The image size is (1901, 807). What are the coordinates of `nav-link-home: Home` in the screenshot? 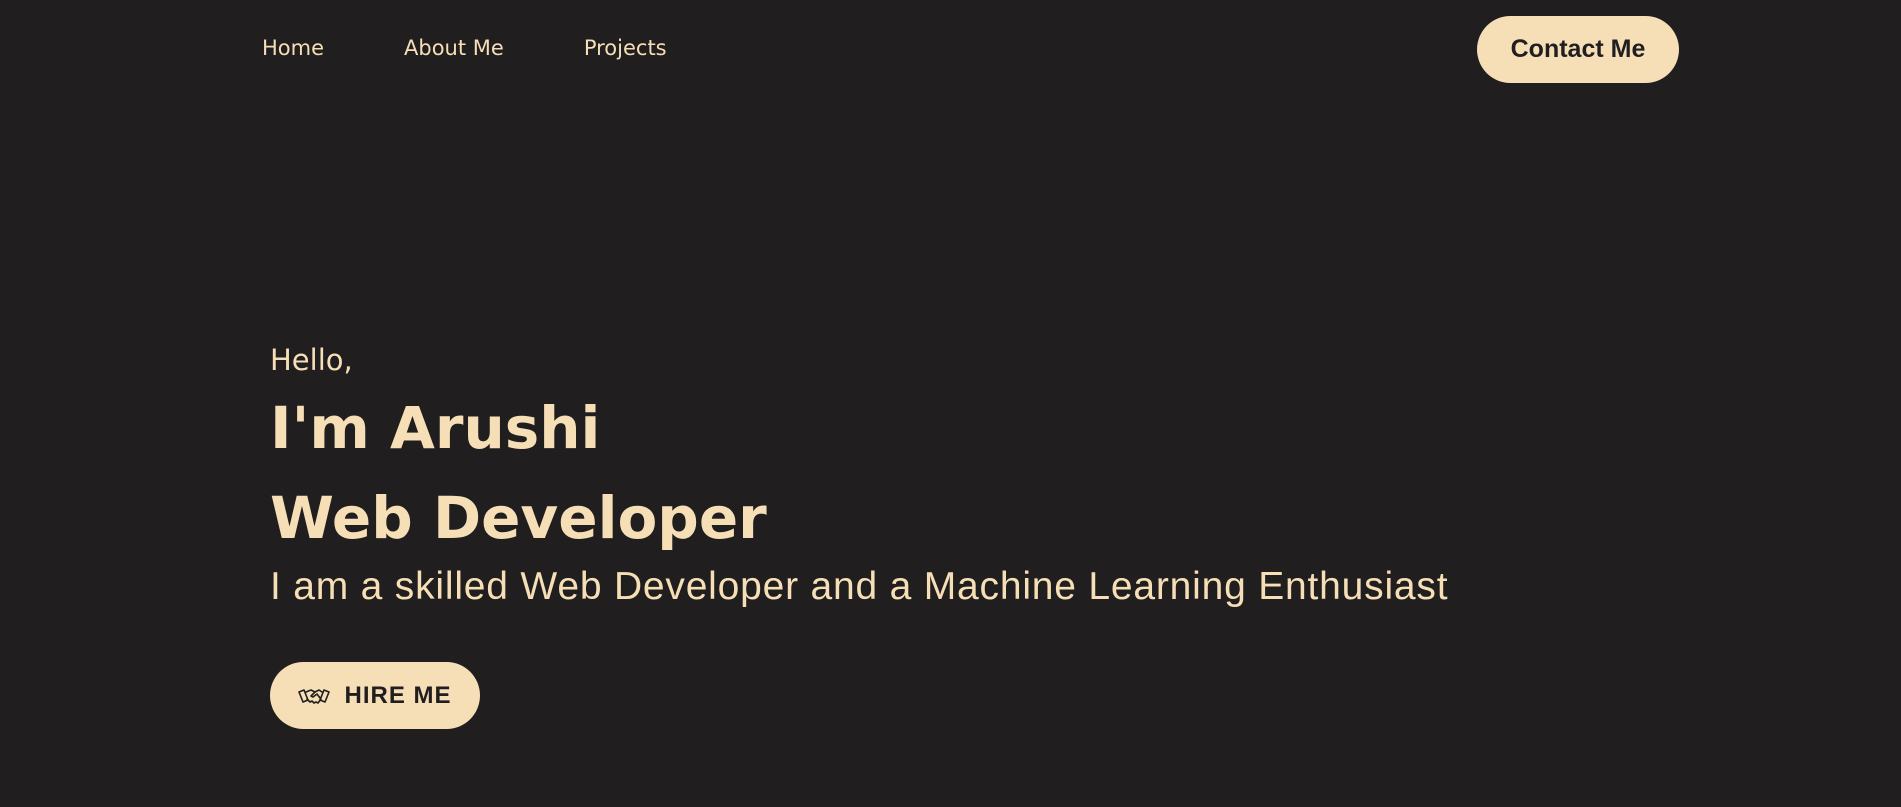 It's located at (293, 48).